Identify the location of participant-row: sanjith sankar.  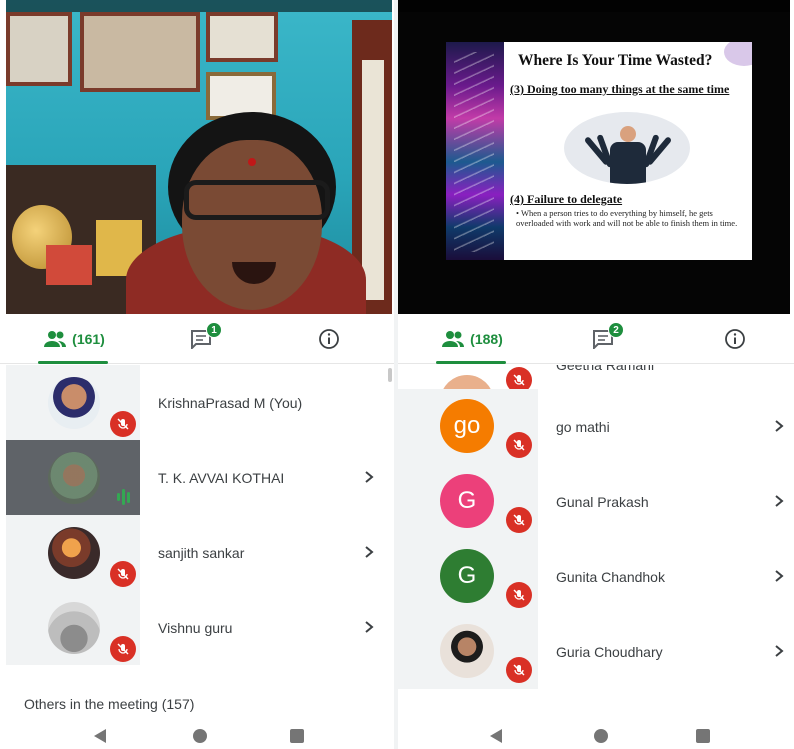
(199, 552).